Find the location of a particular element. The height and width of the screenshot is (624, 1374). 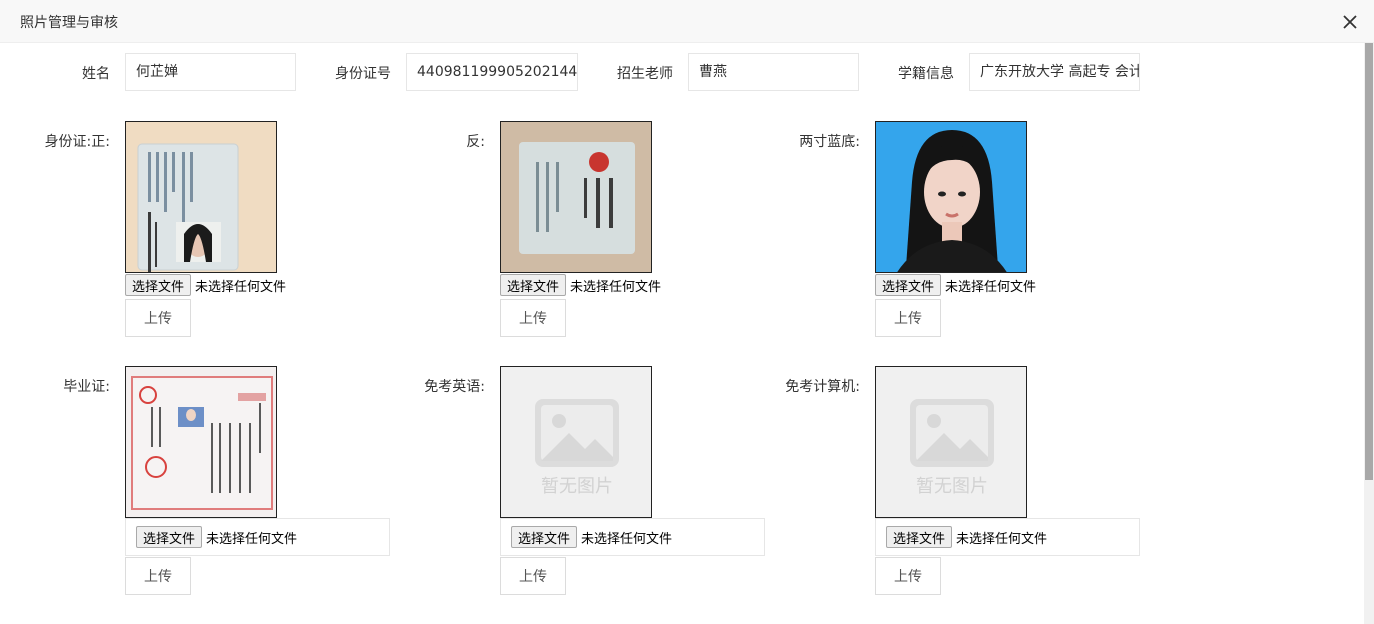

teacher-field: 曹燕 is located at coordinates (773, 72).